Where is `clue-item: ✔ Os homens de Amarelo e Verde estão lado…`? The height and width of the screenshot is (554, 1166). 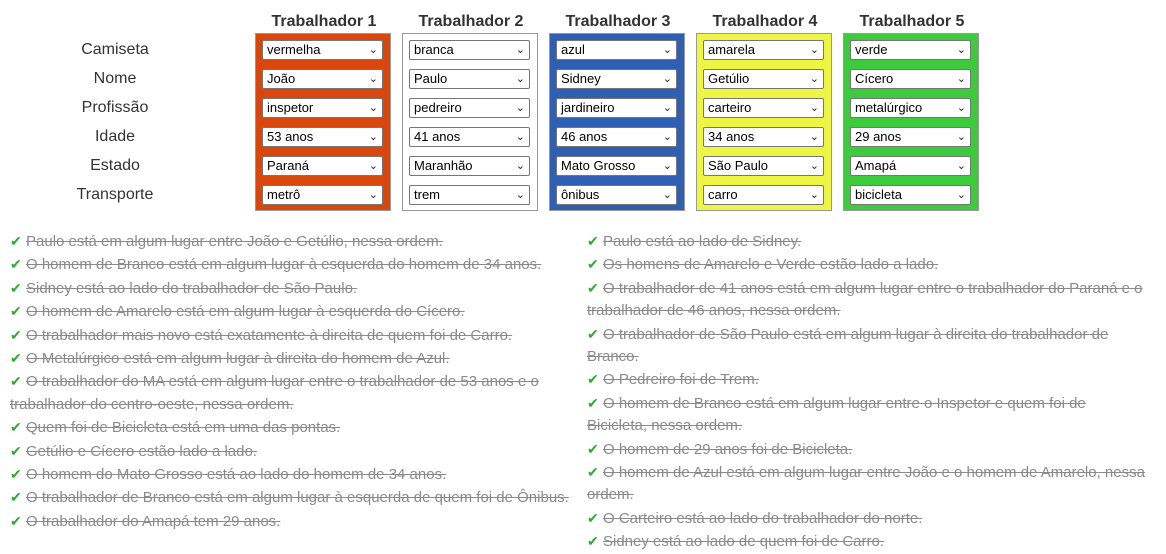
clue-item: ✔ Os homens de Amarelo e Verde estão lado… is located at coordinates (867, 264).